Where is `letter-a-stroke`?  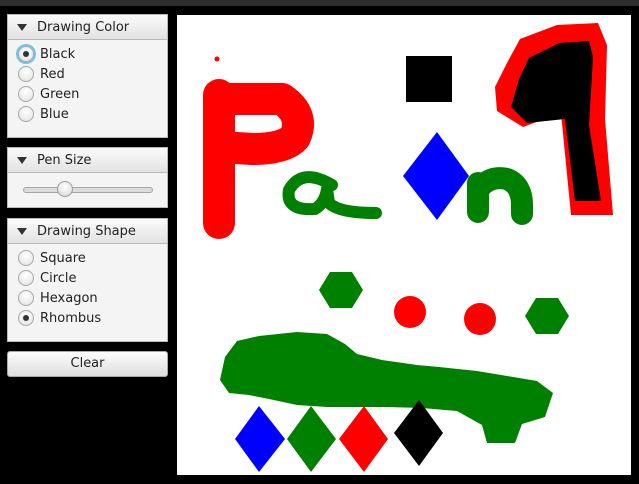 letter-a-stroke is located at coordinates (332, 195).